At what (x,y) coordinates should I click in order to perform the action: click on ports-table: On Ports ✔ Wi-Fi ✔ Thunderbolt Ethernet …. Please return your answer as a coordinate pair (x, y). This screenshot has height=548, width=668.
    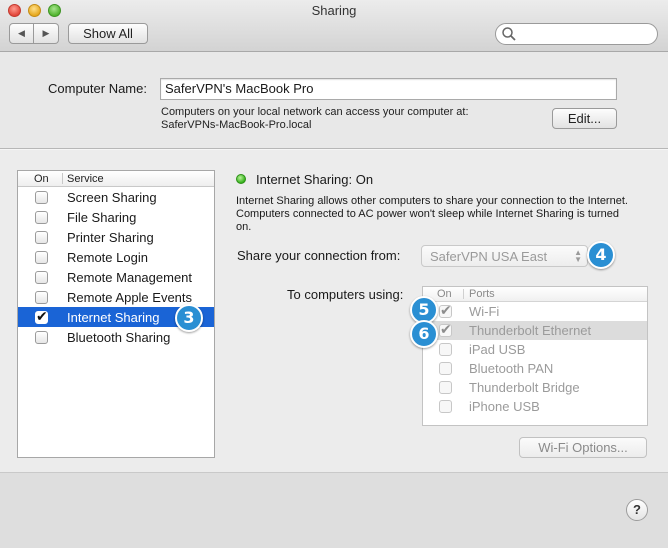
    Looking at the image, I should click on (535, 356).